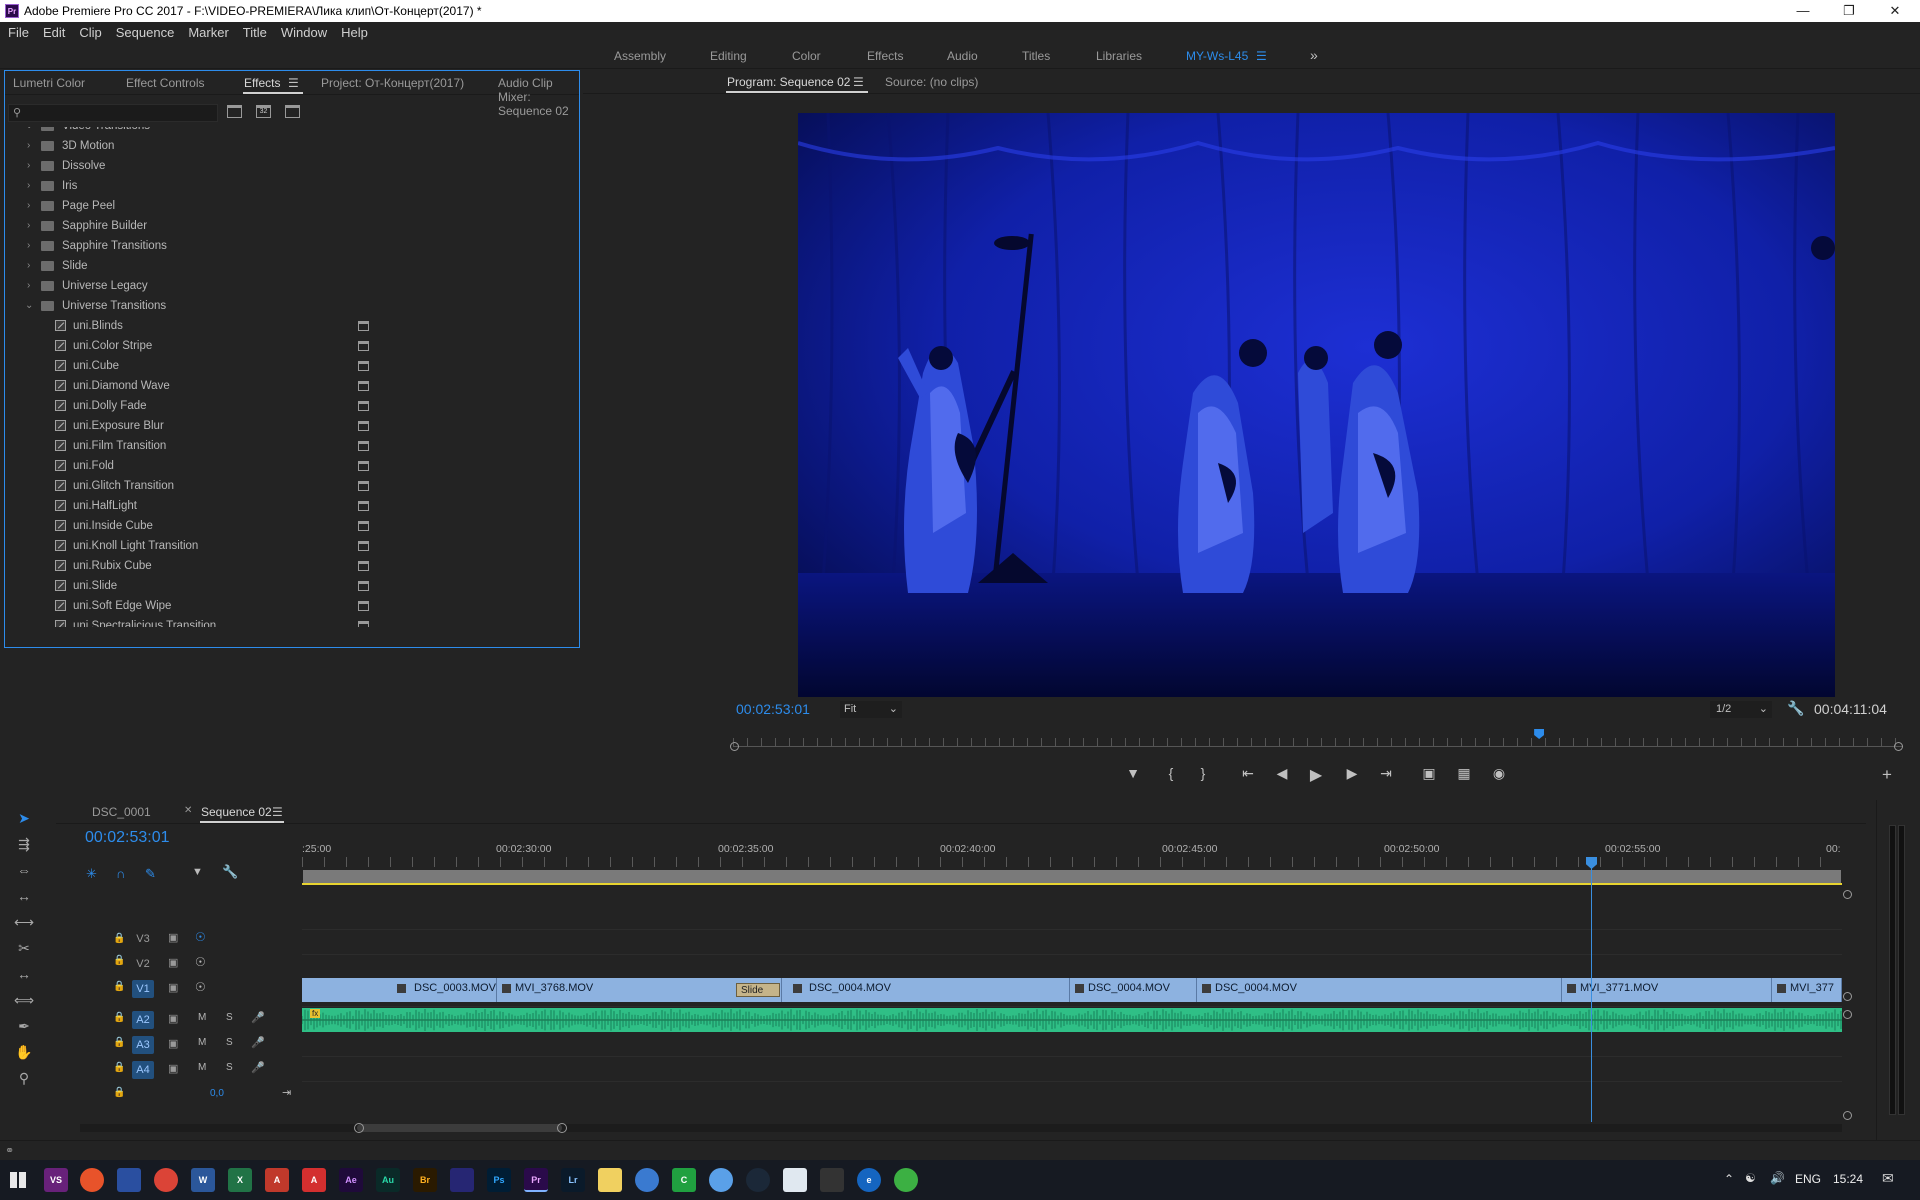 Image resolution: width=1920 pixels, height=1200 pixels. Describe the element at coordinates (288, 507) in the screenshot. I see `effect-item: uni.HalfLight` at that location.